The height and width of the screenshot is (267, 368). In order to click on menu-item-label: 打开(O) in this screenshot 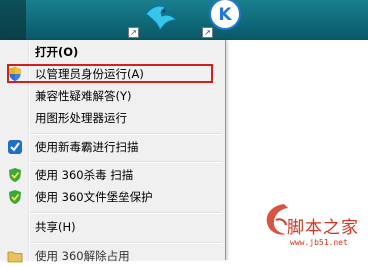, I will do `click(57, 52)`.